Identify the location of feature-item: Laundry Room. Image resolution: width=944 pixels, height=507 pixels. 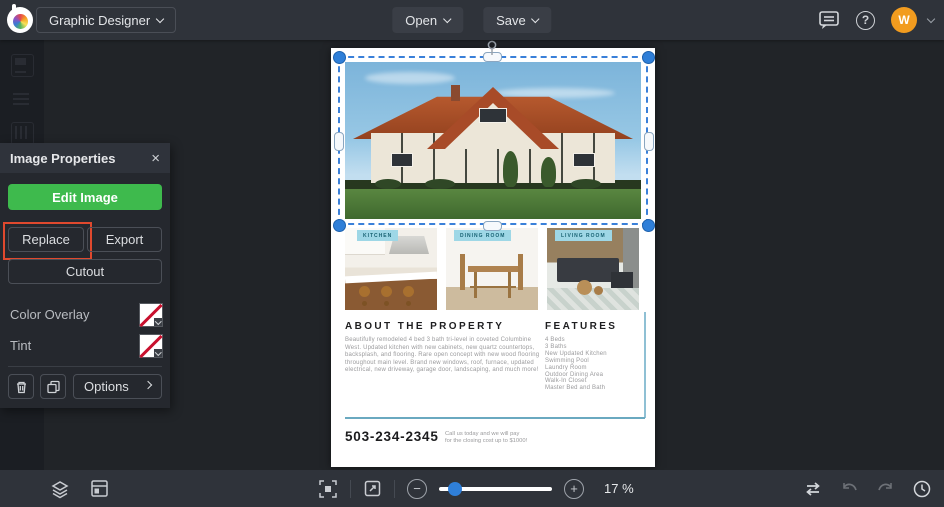
(566, 367).